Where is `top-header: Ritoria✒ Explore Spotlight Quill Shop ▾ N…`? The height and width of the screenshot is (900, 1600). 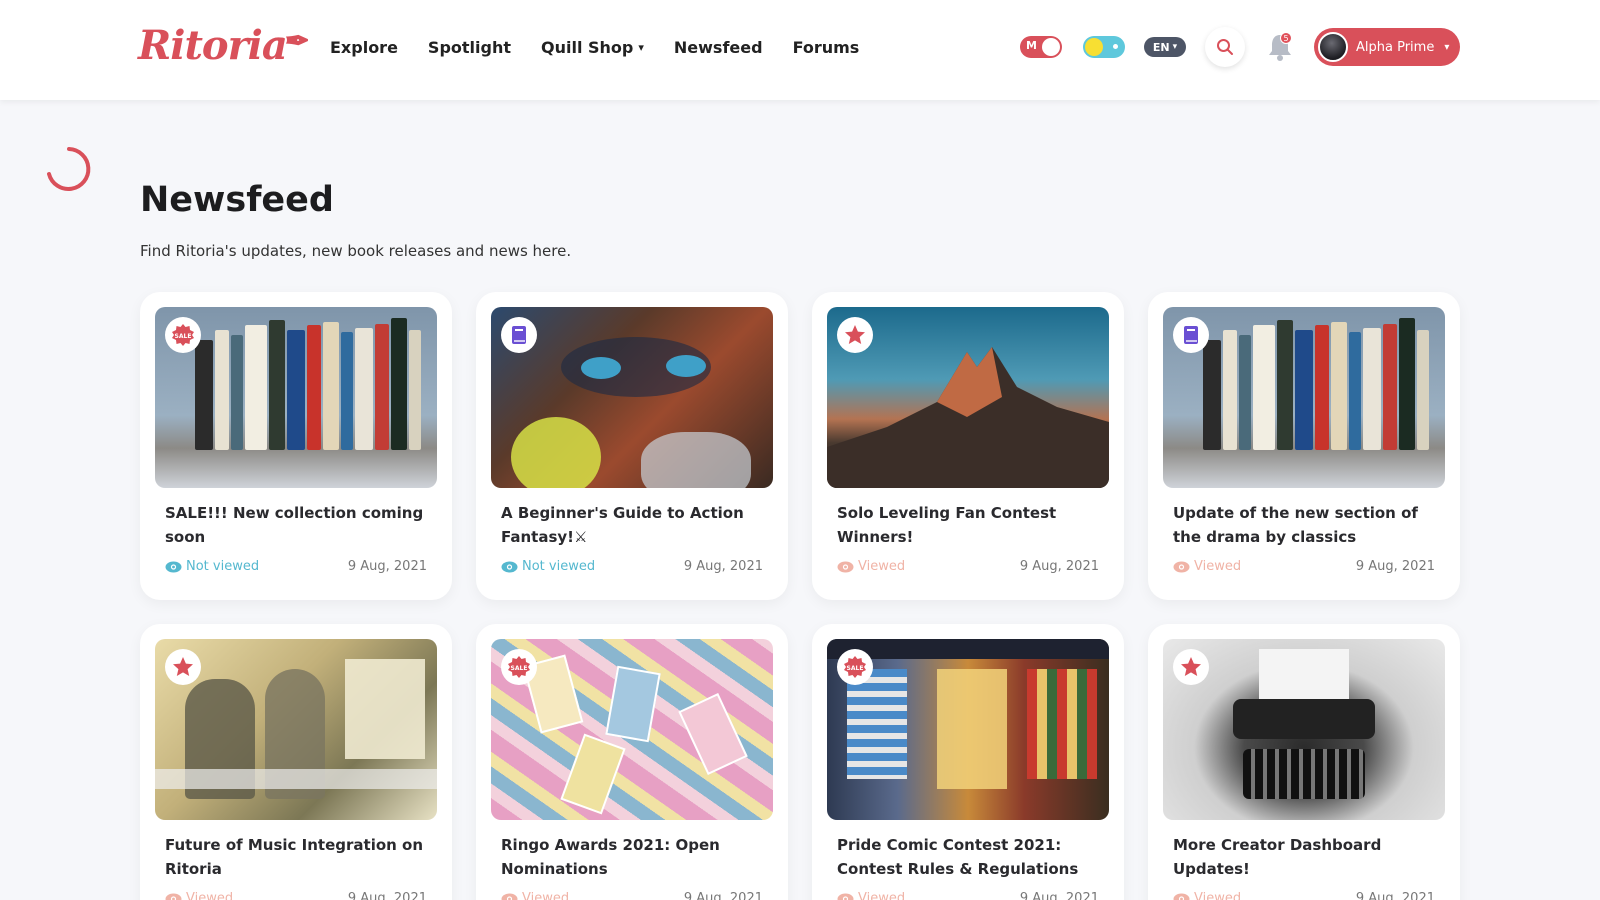 top-header: Ritoria✒ Explore Spotlight Quill Shop ▾ N… is located at coordinates (800, 50).